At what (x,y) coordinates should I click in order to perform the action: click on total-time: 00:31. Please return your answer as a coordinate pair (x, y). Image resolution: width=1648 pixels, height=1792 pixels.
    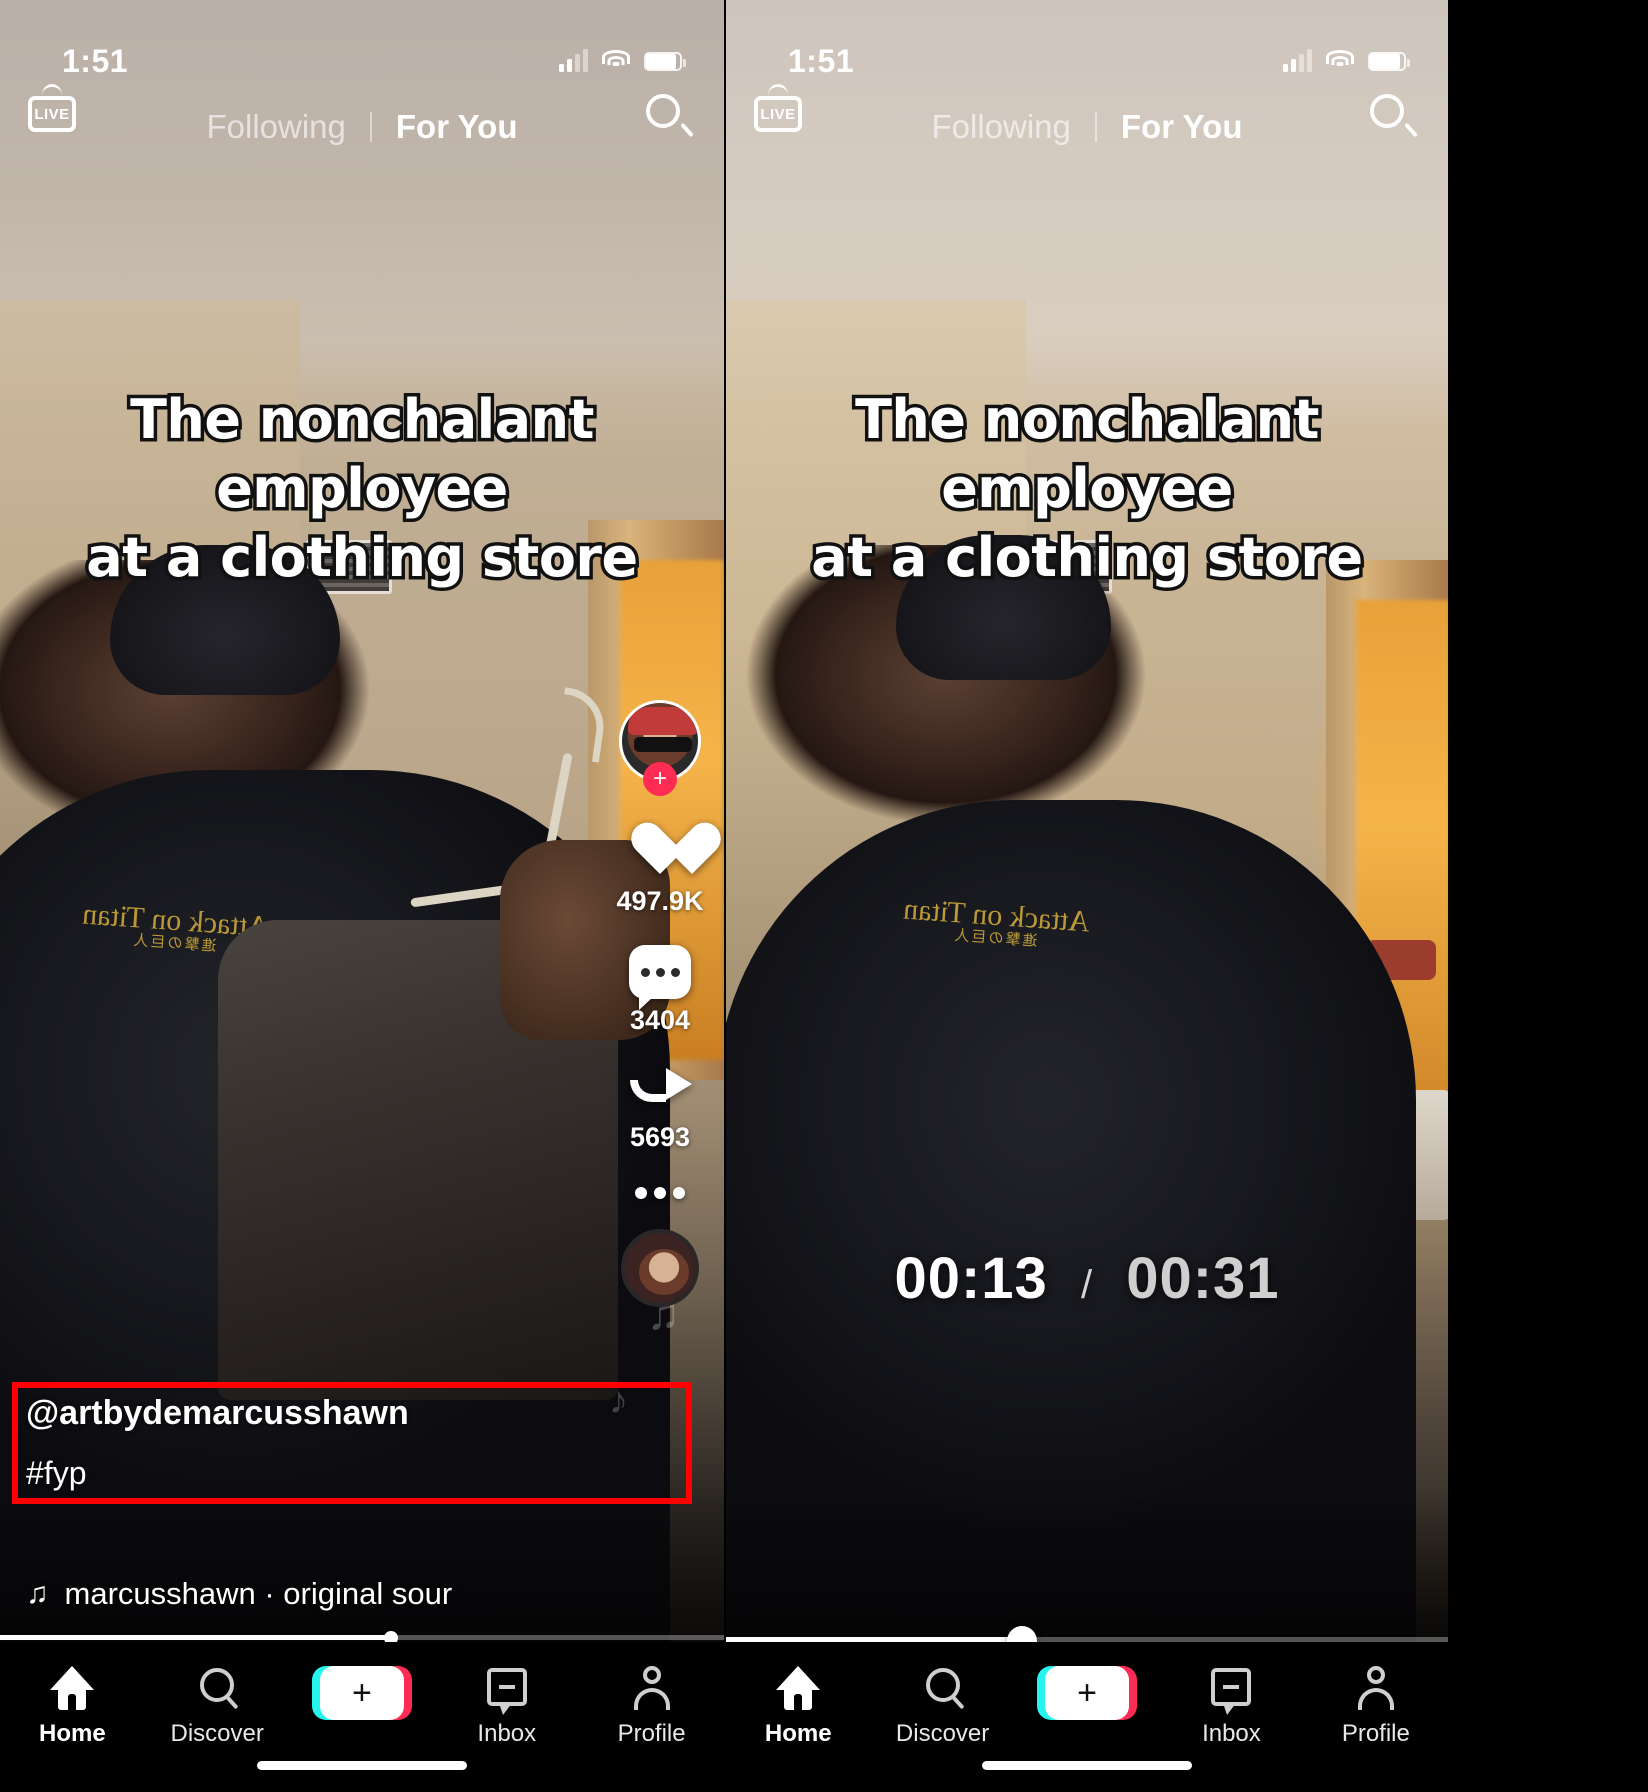
    Looking at the image, I should click on (1203, 1278).